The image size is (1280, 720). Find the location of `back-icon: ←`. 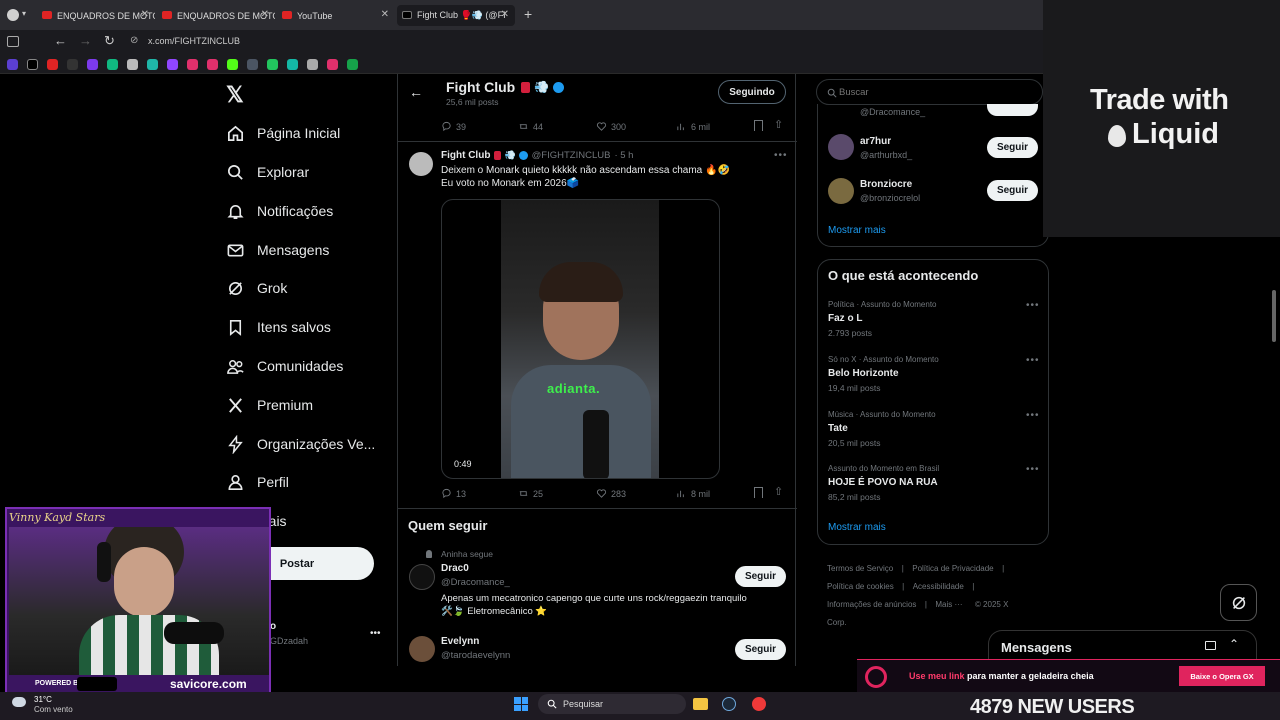

back-icon: ← is located at coordinates (60, 40).